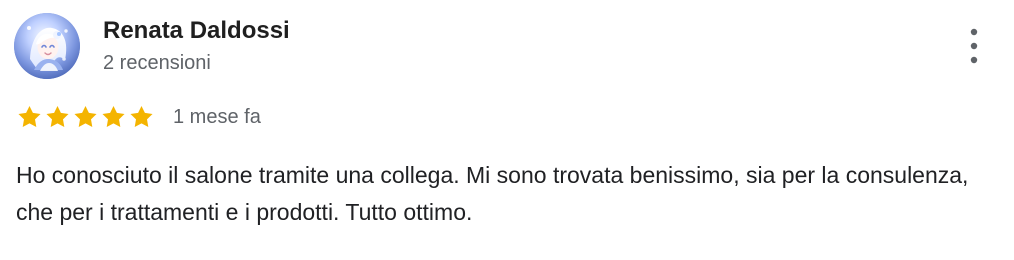  Describe the element at coordinates (217, 117) in the screenshot. I see `review-time: 1 mese fa` at that location.